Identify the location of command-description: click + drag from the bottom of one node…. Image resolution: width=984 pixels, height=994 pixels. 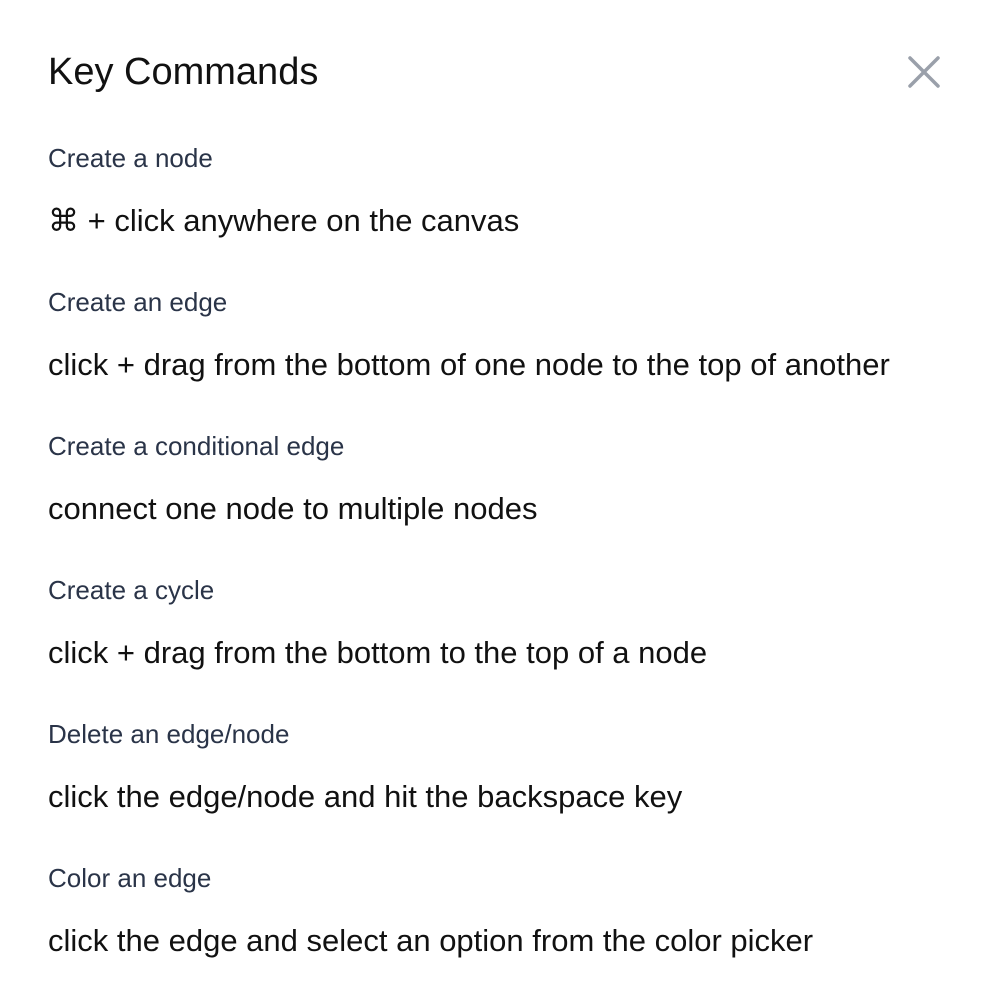
(469, 364).